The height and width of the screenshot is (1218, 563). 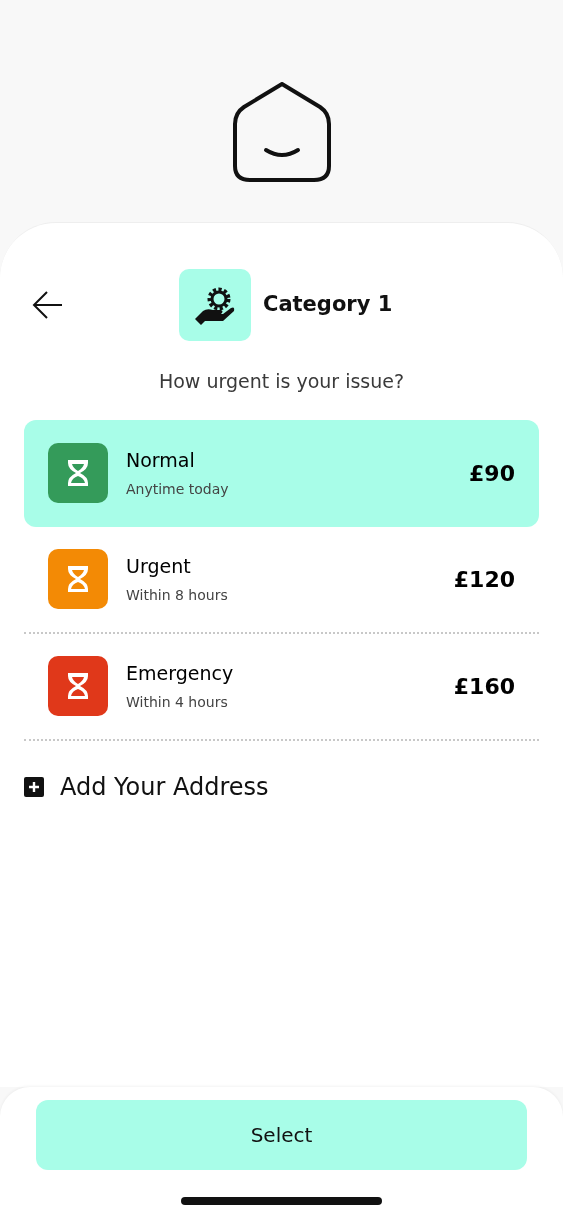 I want to click on category-icon, so click(x=215, y=305).